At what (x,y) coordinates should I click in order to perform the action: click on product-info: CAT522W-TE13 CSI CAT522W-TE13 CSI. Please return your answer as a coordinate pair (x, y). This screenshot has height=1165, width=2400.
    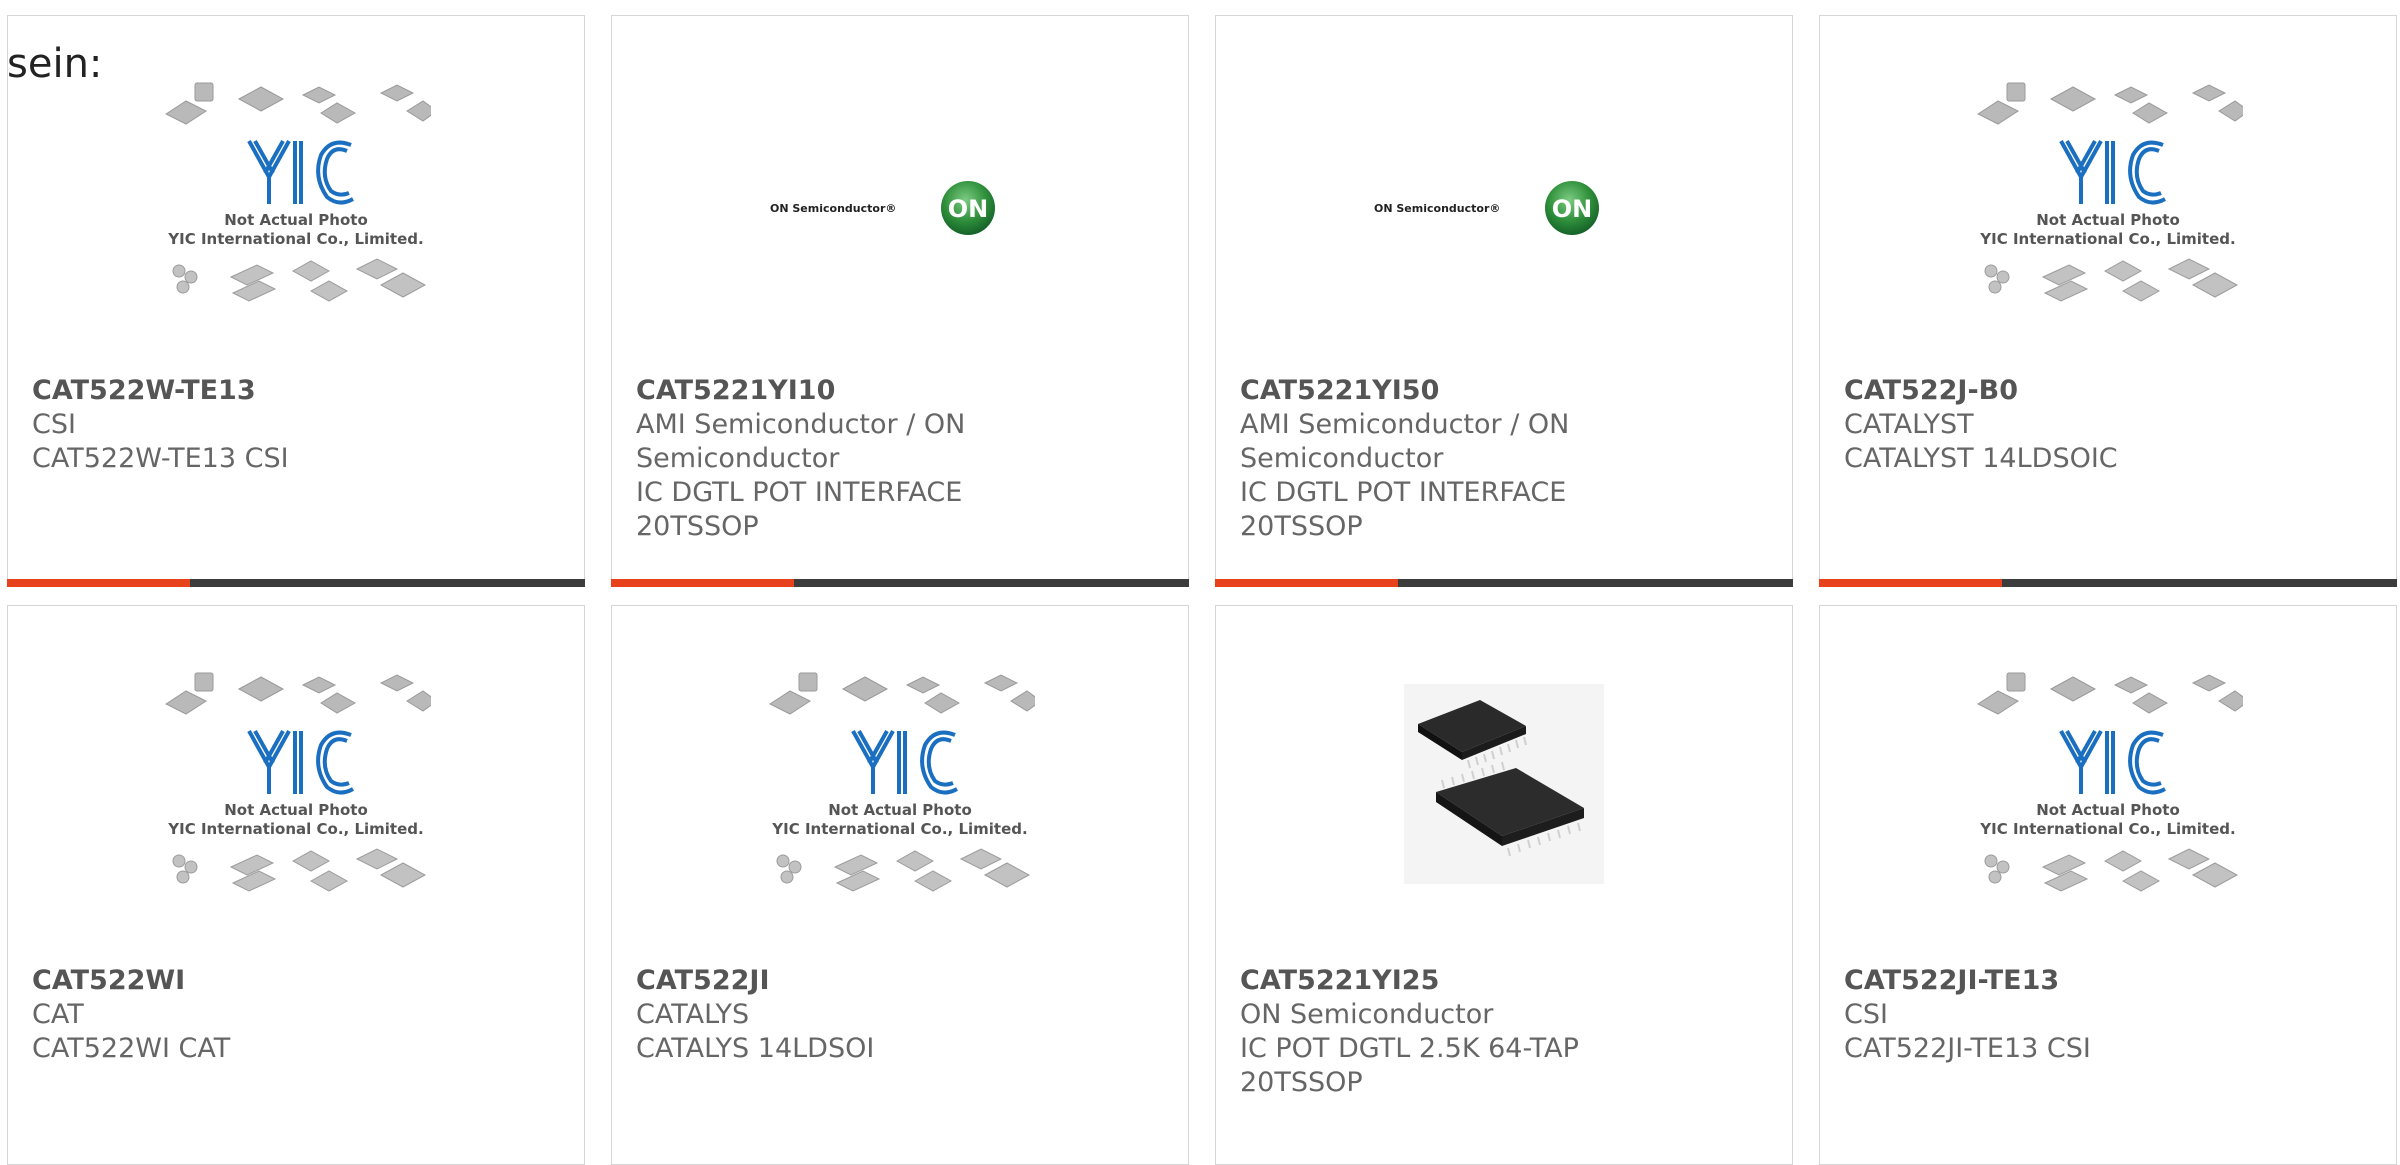
    Looking at the image, I should click on (298, 425).